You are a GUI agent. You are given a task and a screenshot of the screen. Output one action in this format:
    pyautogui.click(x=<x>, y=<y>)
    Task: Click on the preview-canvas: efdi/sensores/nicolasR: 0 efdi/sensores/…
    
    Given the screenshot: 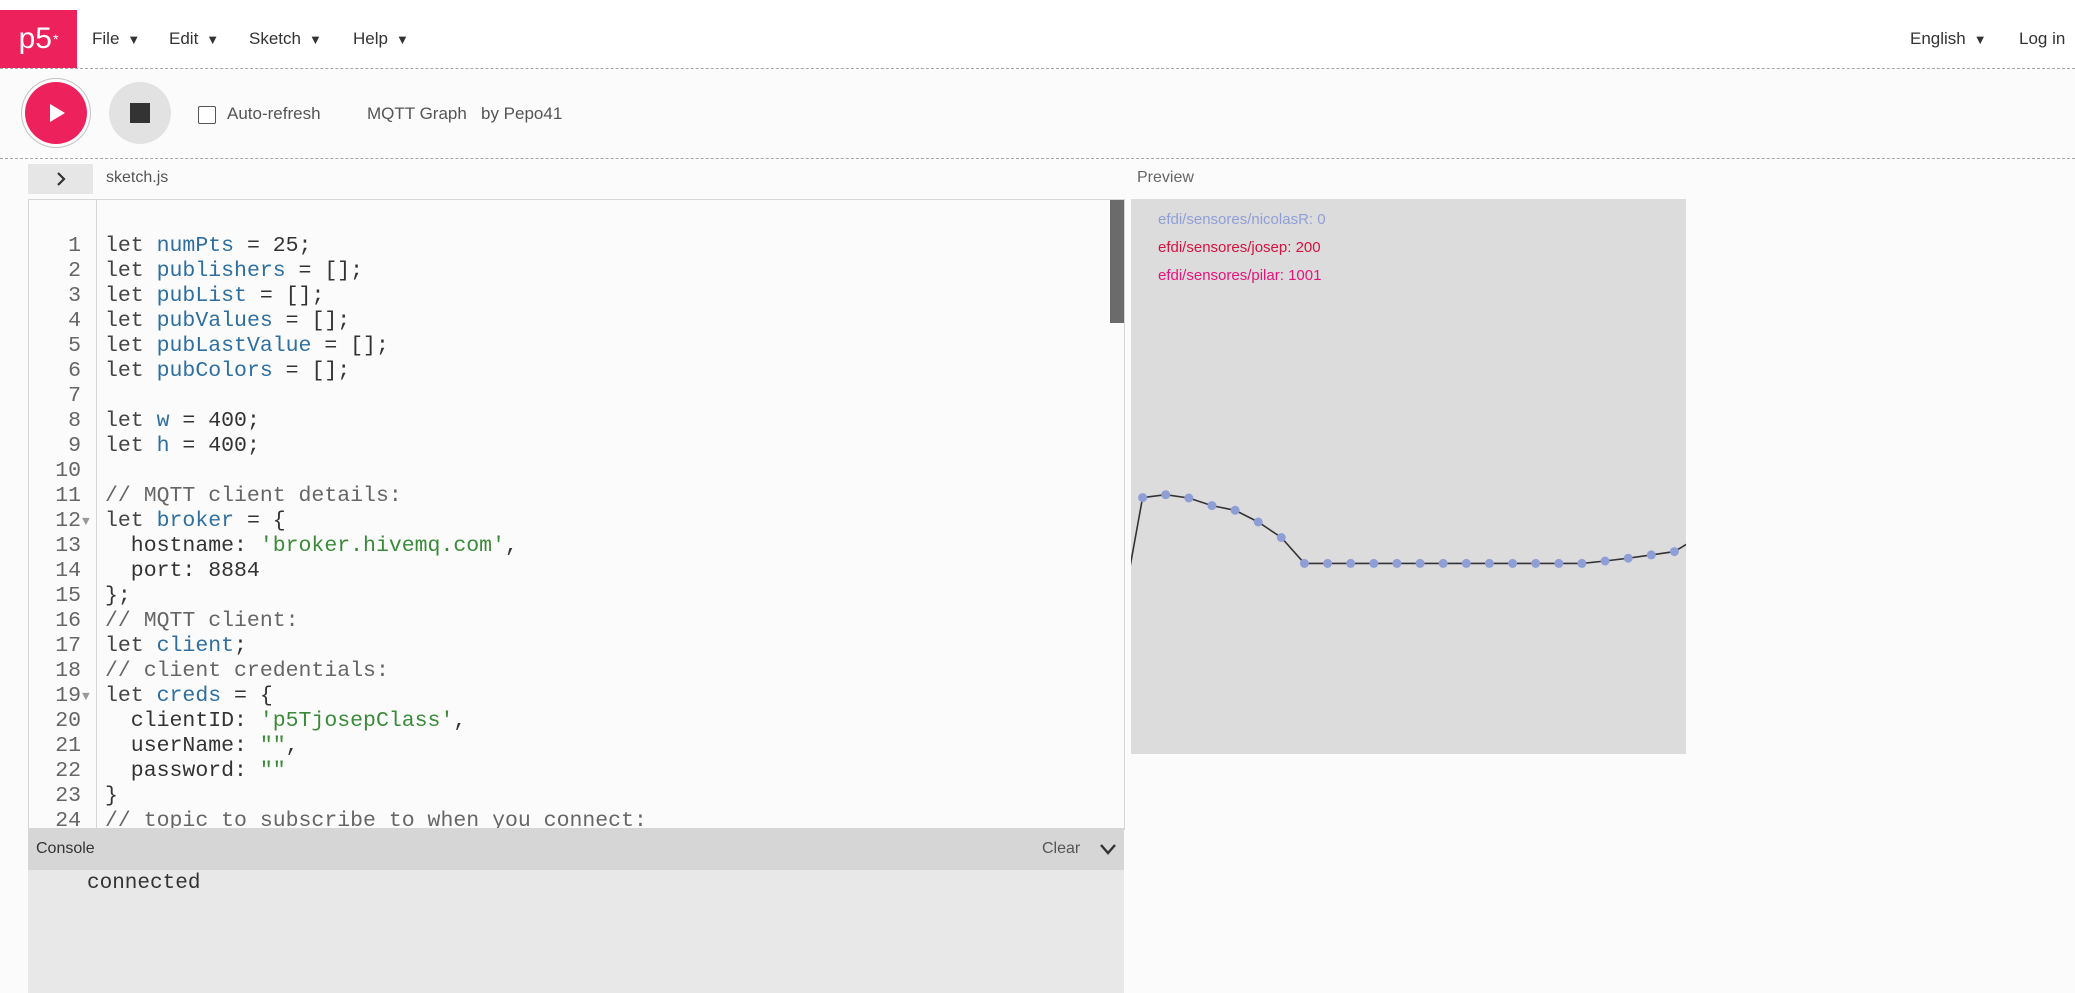 What is the action you would take?
    pyautogui.click(x=1408, y=476)
    